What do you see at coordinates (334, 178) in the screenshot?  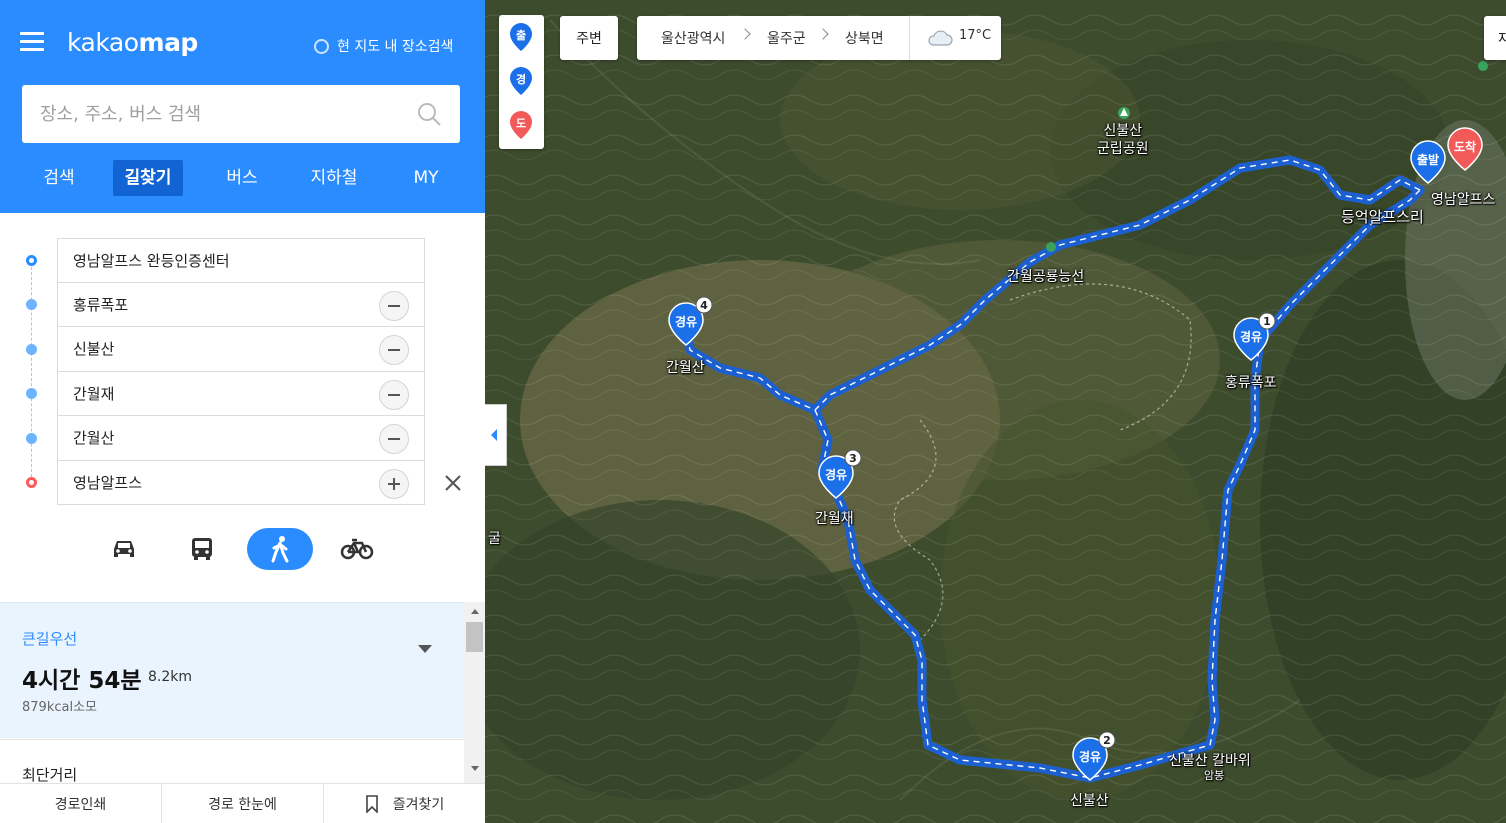 I see `tab-subway: 지하철` at bounding box center [334, 178].